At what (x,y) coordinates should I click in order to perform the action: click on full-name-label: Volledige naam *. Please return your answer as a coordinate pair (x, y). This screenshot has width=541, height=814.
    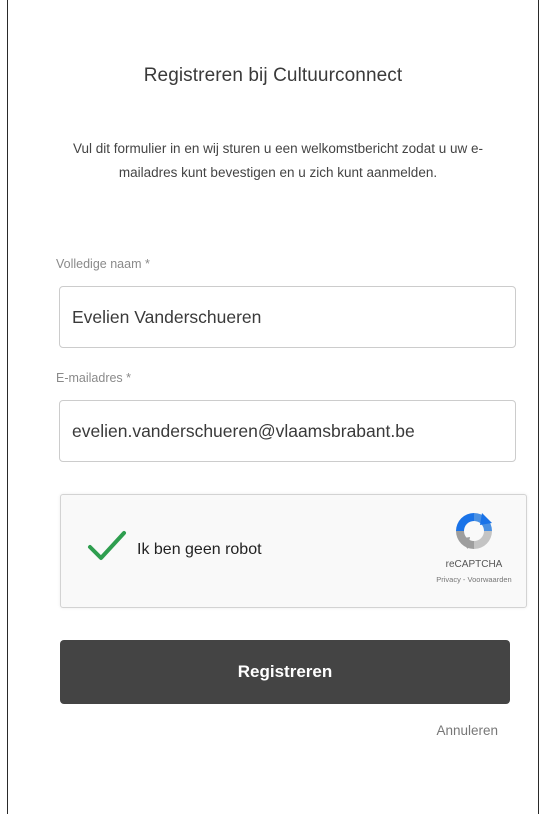
    Looking at the image, I should click on (103, 264).